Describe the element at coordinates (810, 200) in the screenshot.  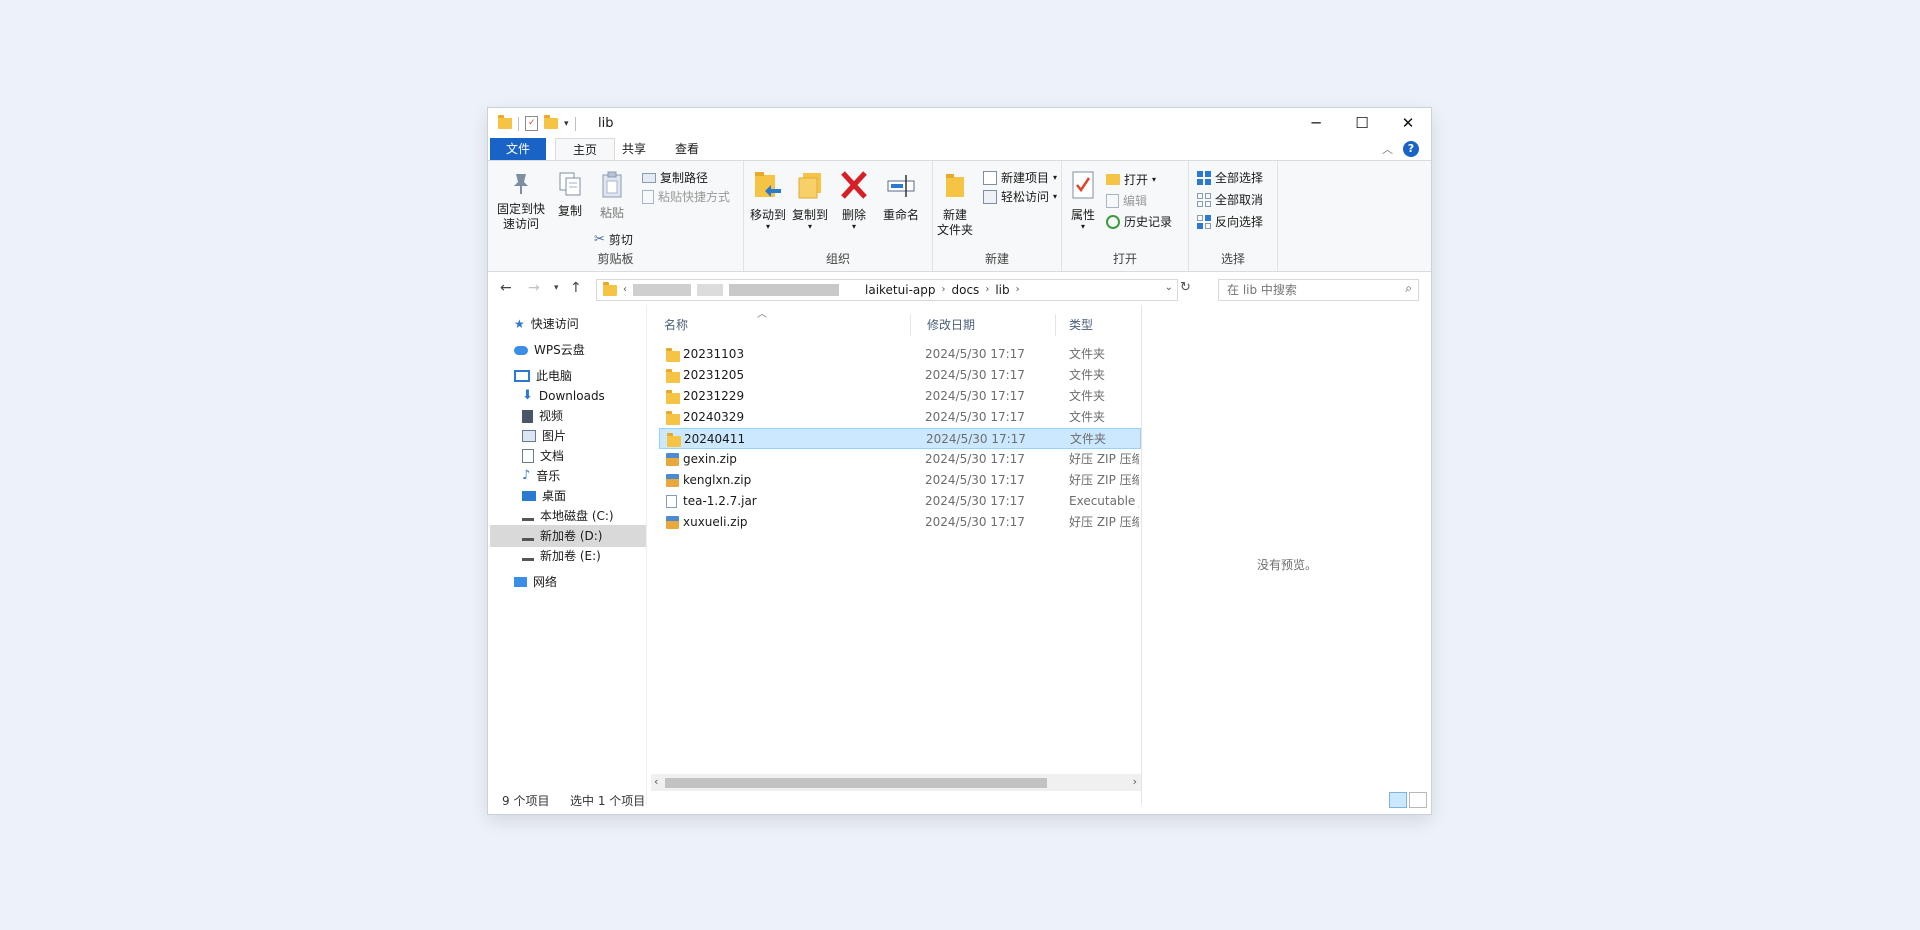
I see `copy-to-button: 复制到 ▾` at that location.